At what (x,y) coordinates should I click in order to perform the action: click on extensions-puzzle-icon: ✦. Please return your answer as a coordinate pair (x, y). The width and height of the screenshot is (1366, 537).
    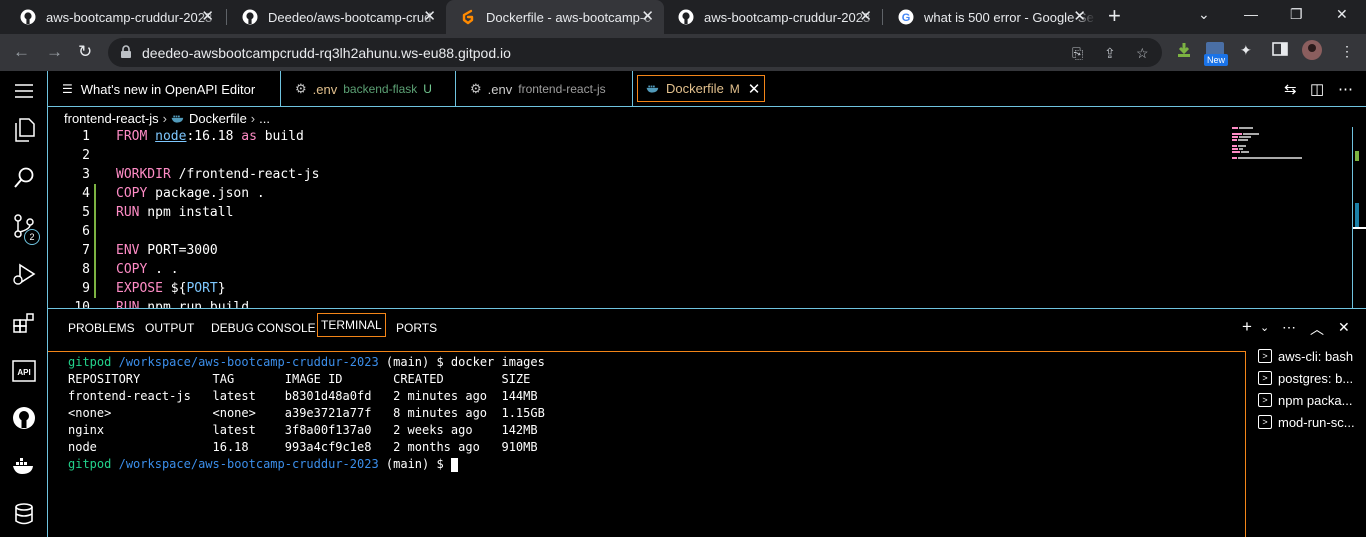
    Looking at the image, I should click on (1246, 50).